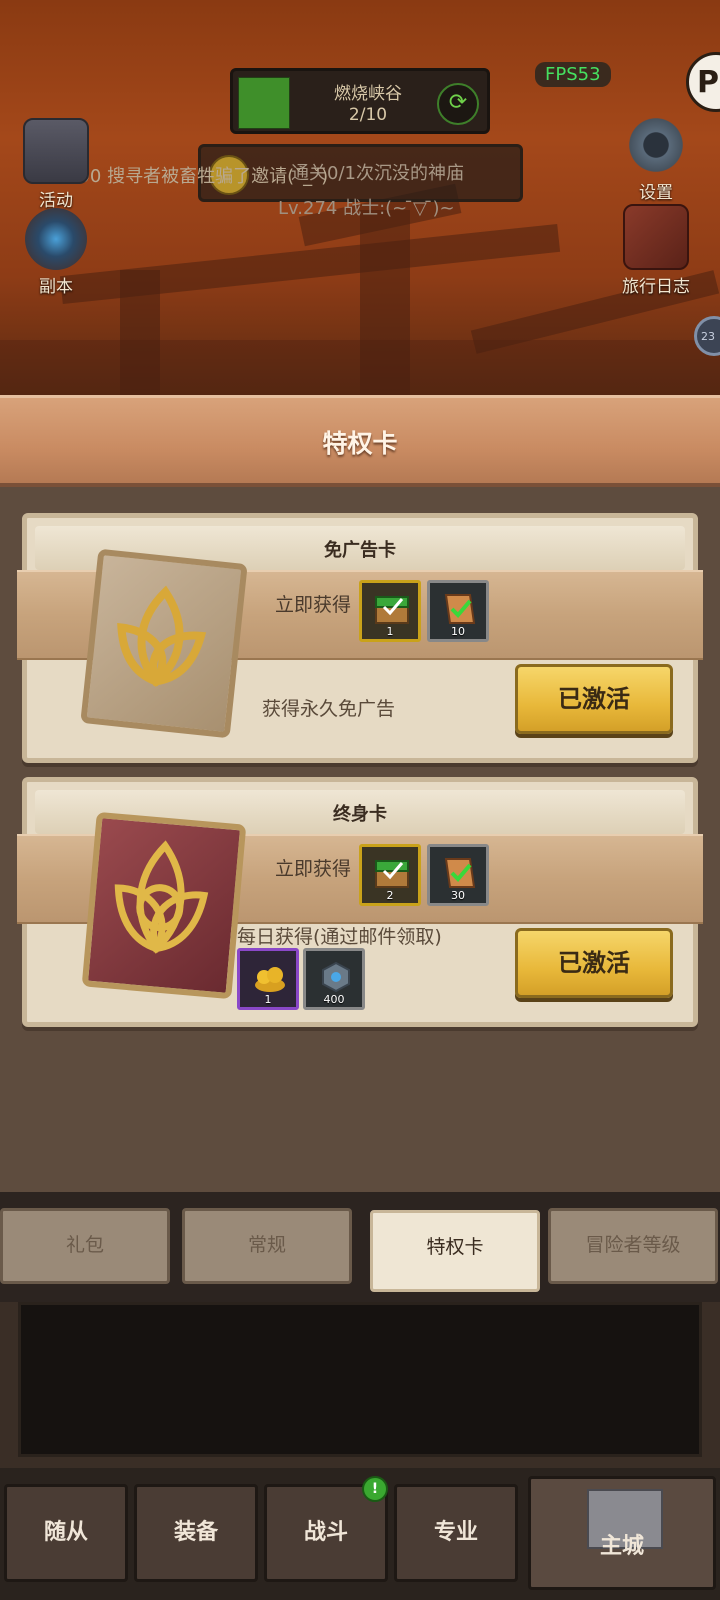 Image resolution: width=720 pixels, height=1600 pixels. What do you see at coordinates (360, 1247) in the screenshot?
I see `shop-tabs: 礼包 常规 特权卡 冒险者等级` at bounding box center [360, 1247].